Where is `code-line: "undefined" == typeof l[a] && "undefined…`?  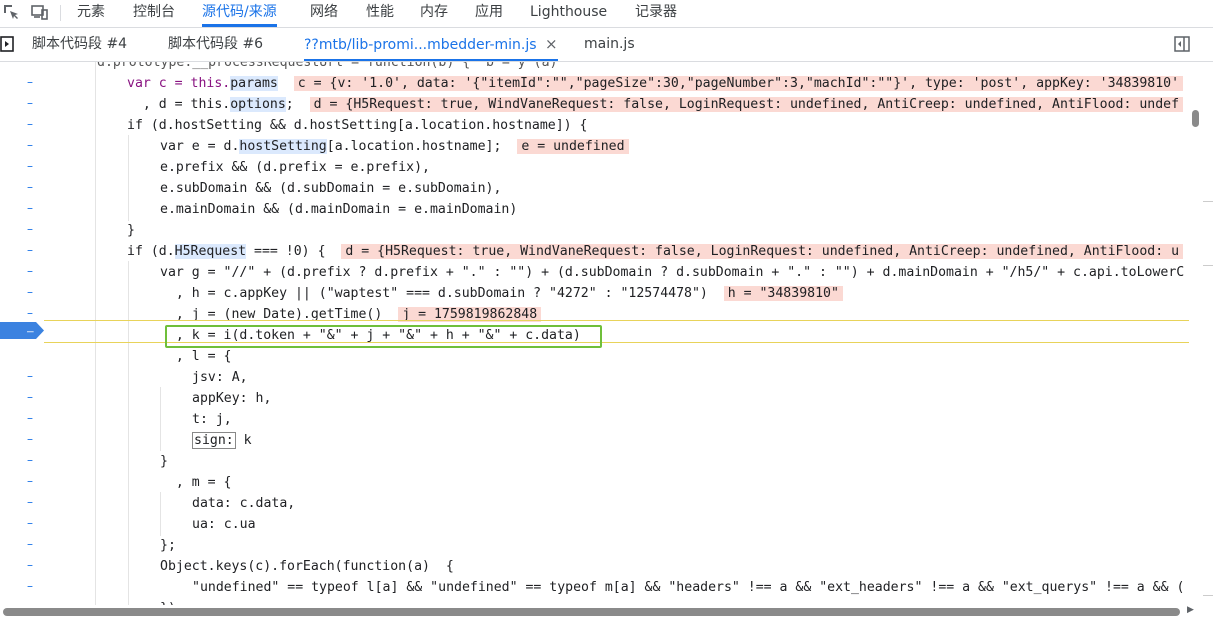
code-line: "undefined" == typeof l[a] && "undefined… is located at coordinates (688, 587).